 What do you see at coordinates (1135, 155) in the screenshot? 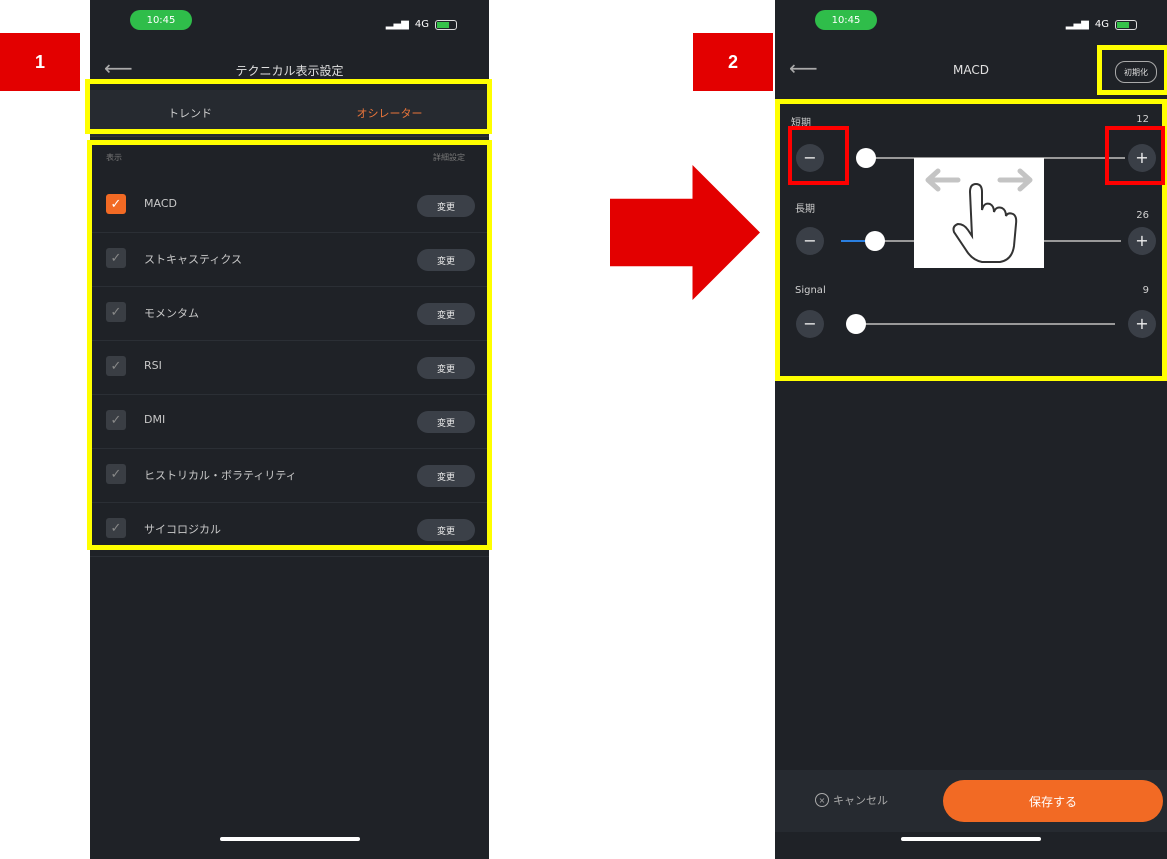
I see `highlight-increment` at bounding box center [1135, 155].